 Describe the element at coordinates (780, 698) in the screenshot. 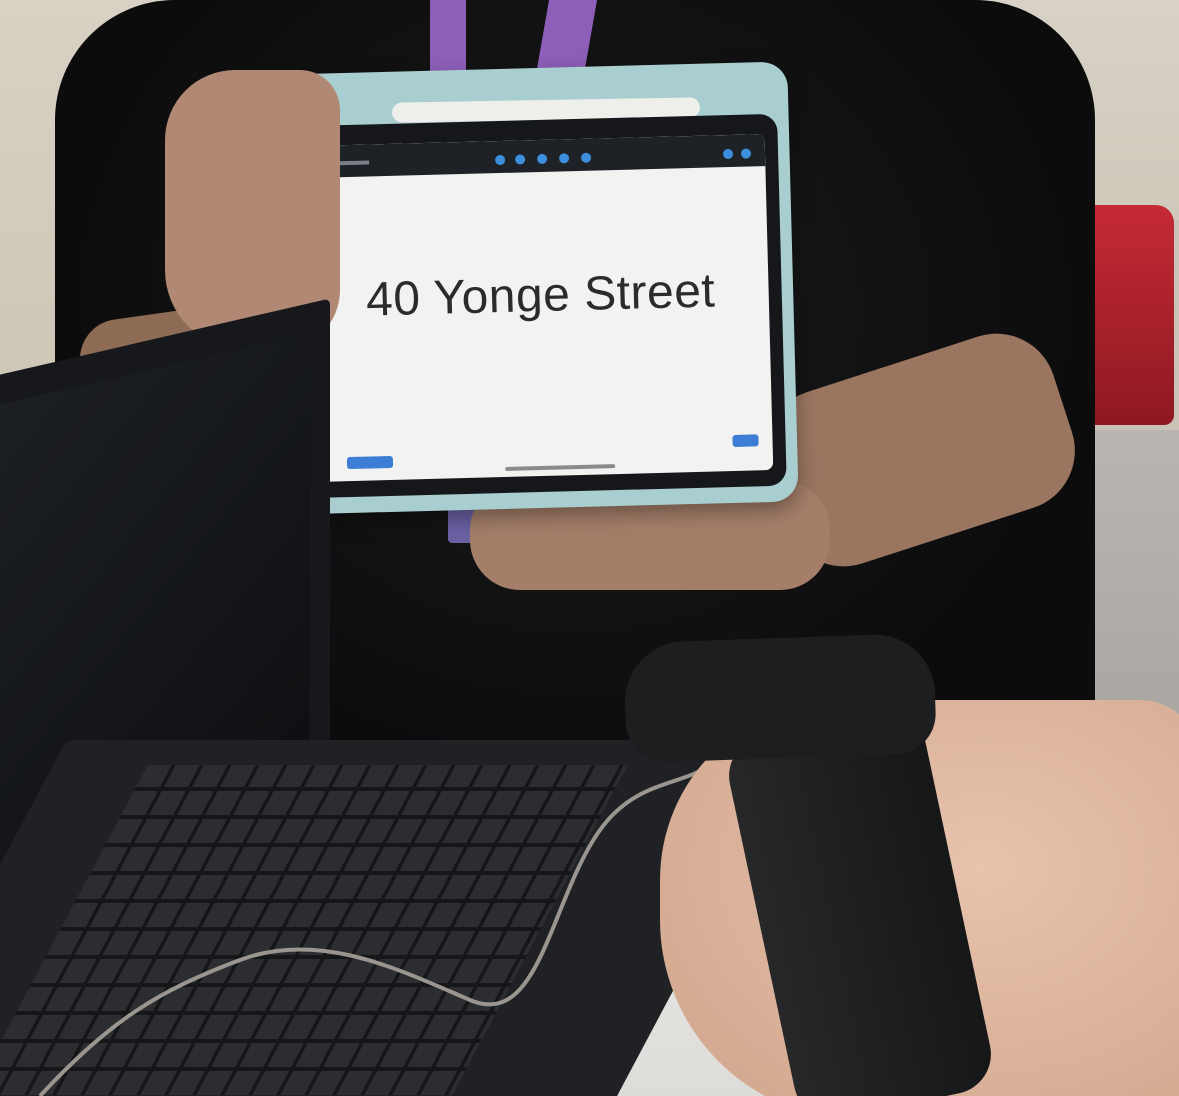

I see `barcode-scanner-head` at that location.